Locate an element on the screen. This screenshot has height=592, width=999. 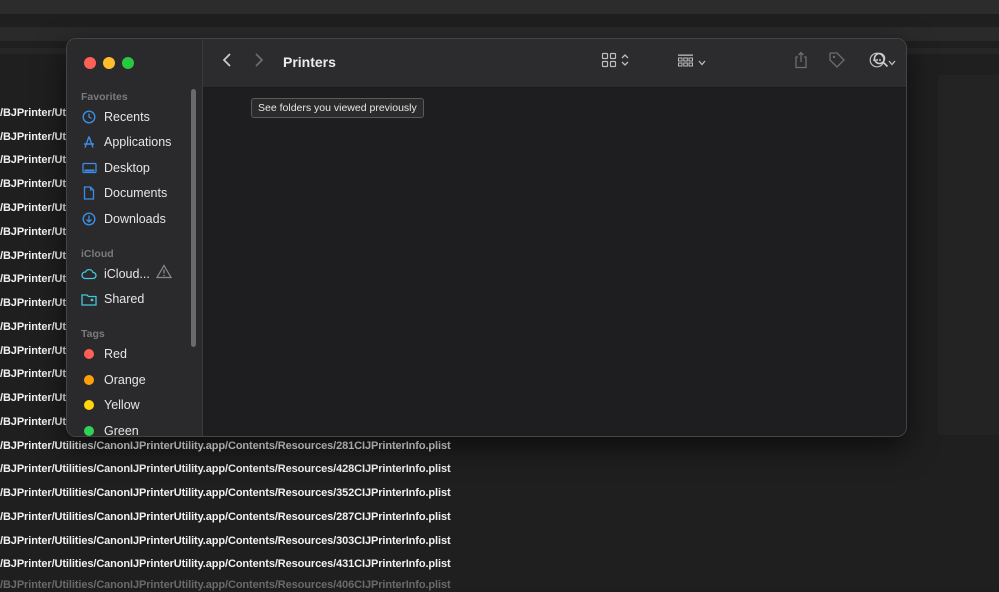
sidebar-section-favorites: Favorites is located at coordinates (104, 97).